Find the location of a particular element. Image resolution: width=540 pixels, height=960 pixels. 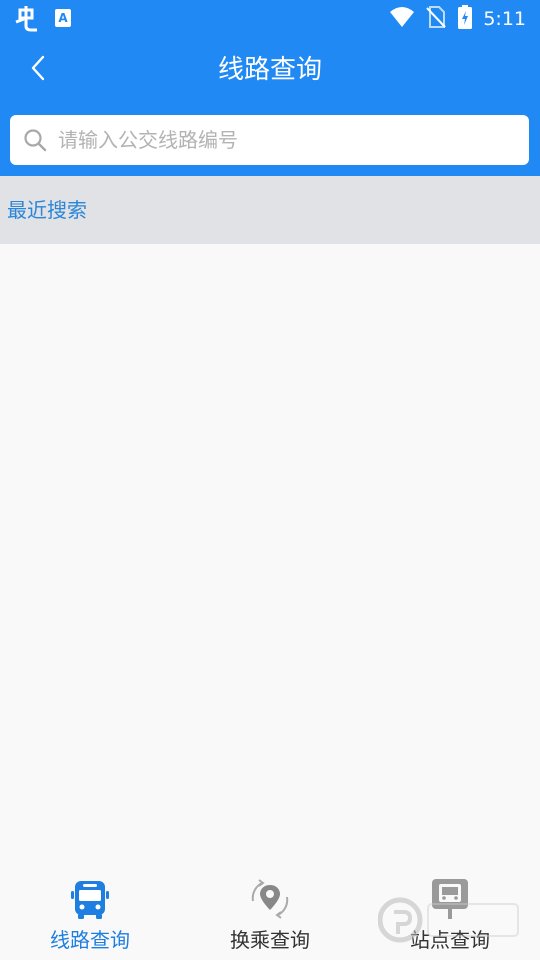

title-bar: 线路查询 is located at coordinates (270, 70).